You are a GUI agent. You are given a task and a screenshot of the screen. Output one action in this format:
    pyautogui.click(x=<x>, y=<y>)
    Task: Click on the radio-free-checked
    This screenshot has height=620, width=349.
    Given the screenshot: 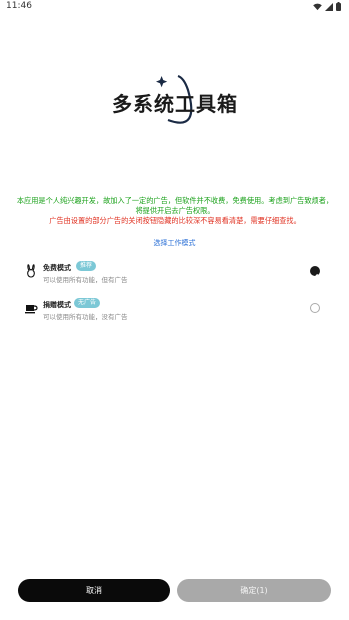 What is the action you would take?
    pyautogui.click(x=315, y=272)
    